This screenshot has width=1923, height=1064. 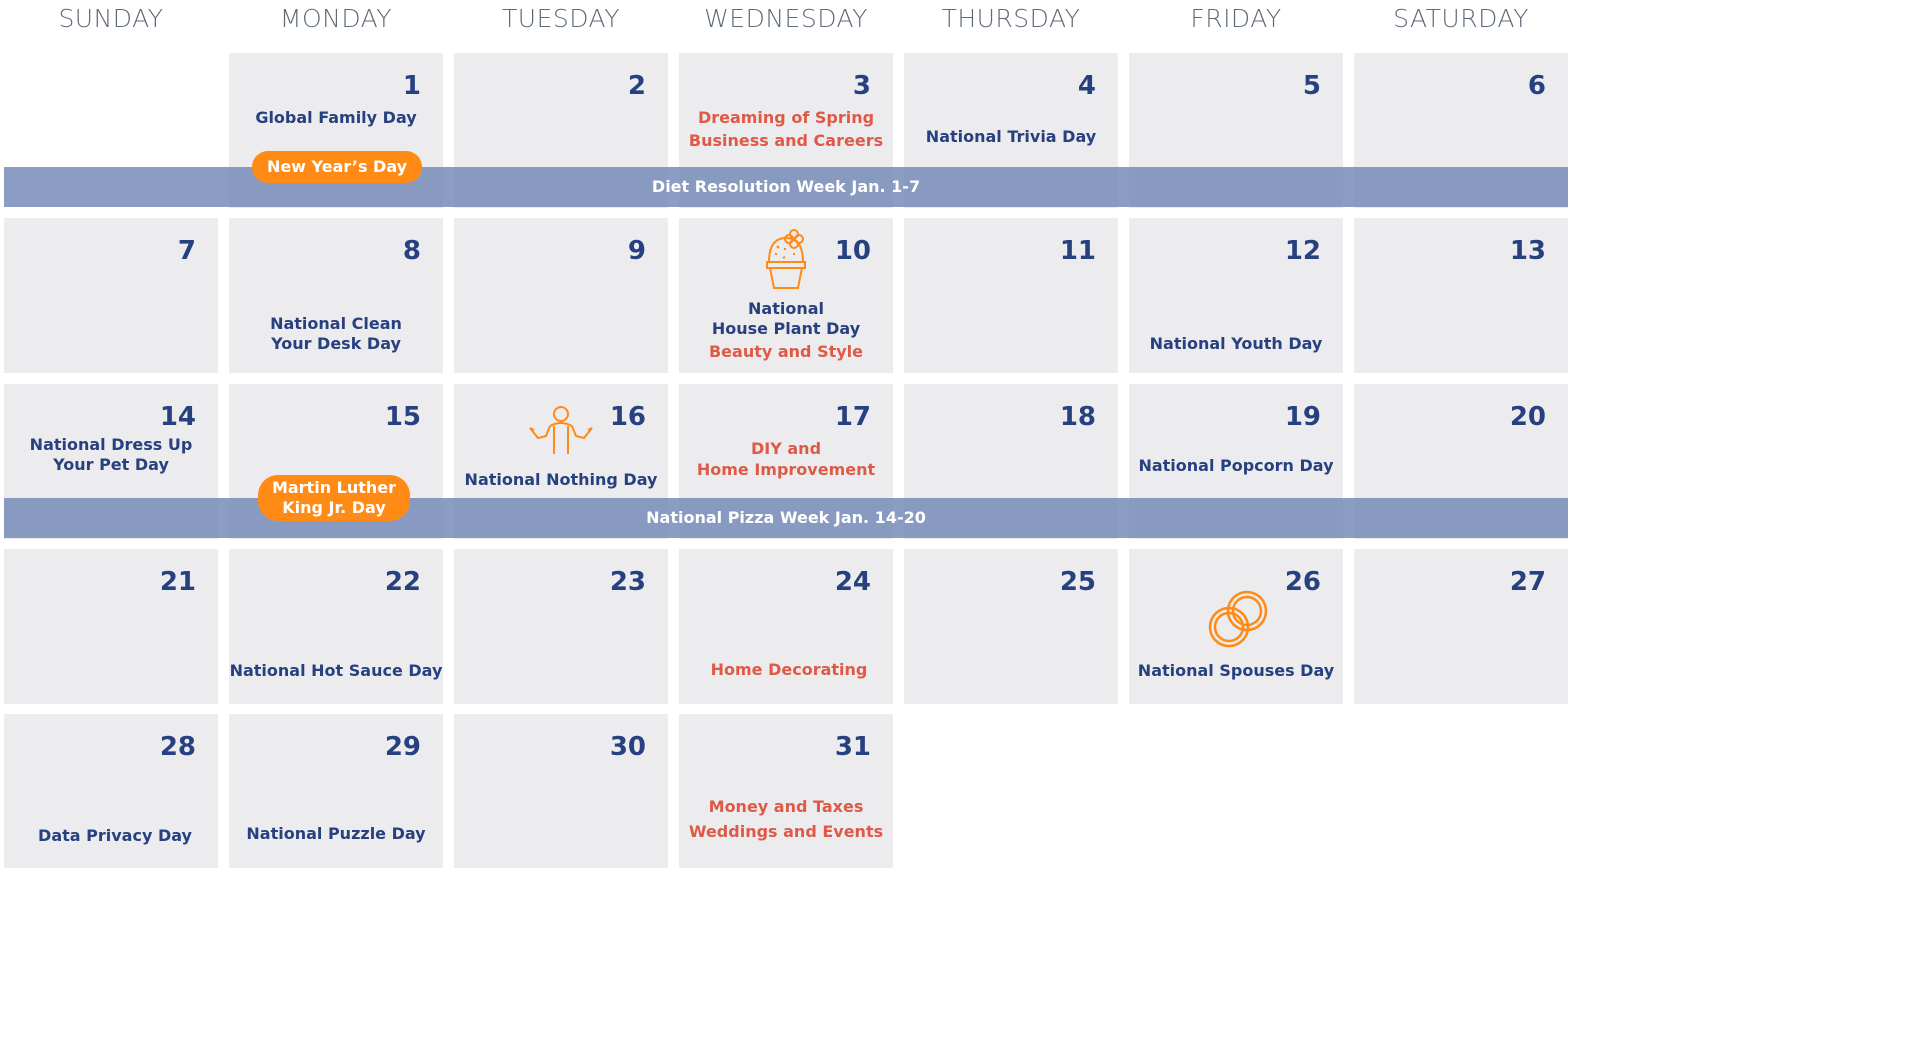 I want to click on event-label: Money and Taxes, so click(x=786, y=806).